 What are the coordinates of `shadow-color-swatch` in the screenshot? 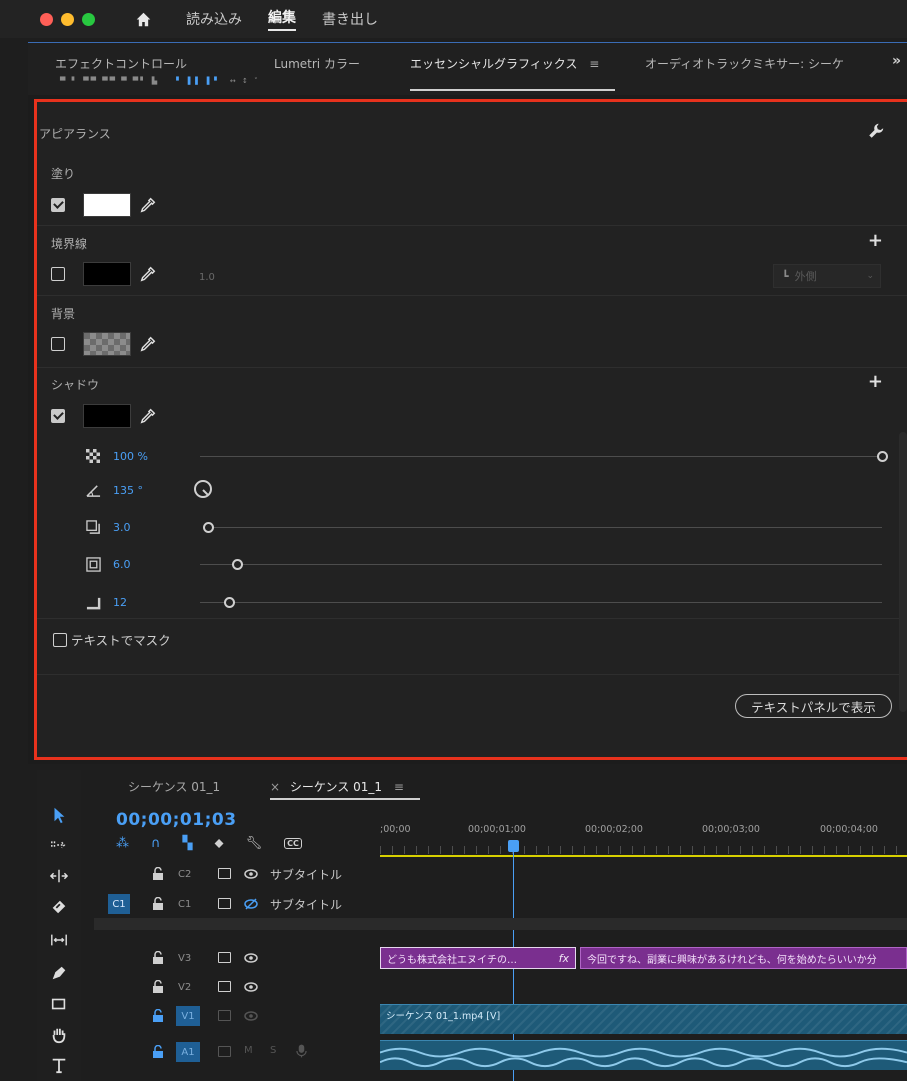 It's located at (107, 416).